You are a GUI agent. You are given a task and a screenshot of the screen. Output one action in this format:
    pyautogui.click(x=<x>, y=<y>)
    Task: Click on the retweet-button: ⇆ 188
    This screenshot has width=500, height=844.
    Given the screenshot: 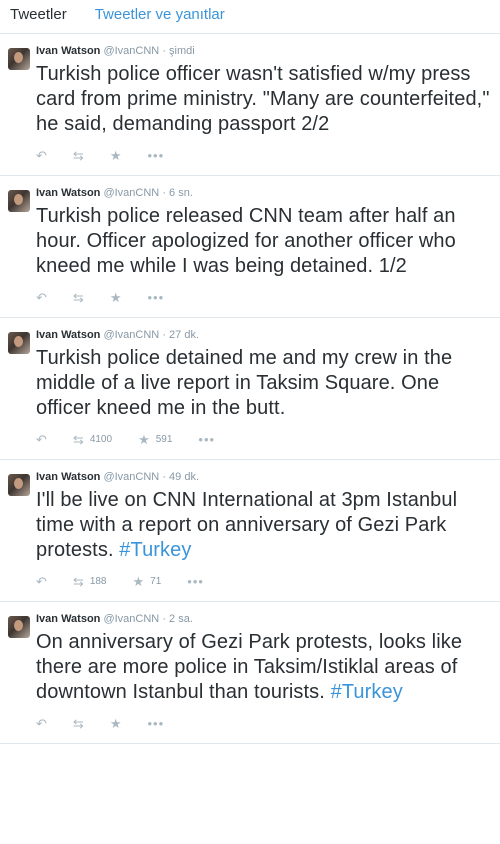 What is the action you would take?
    pyautogui.click(x=90, y=581)
    